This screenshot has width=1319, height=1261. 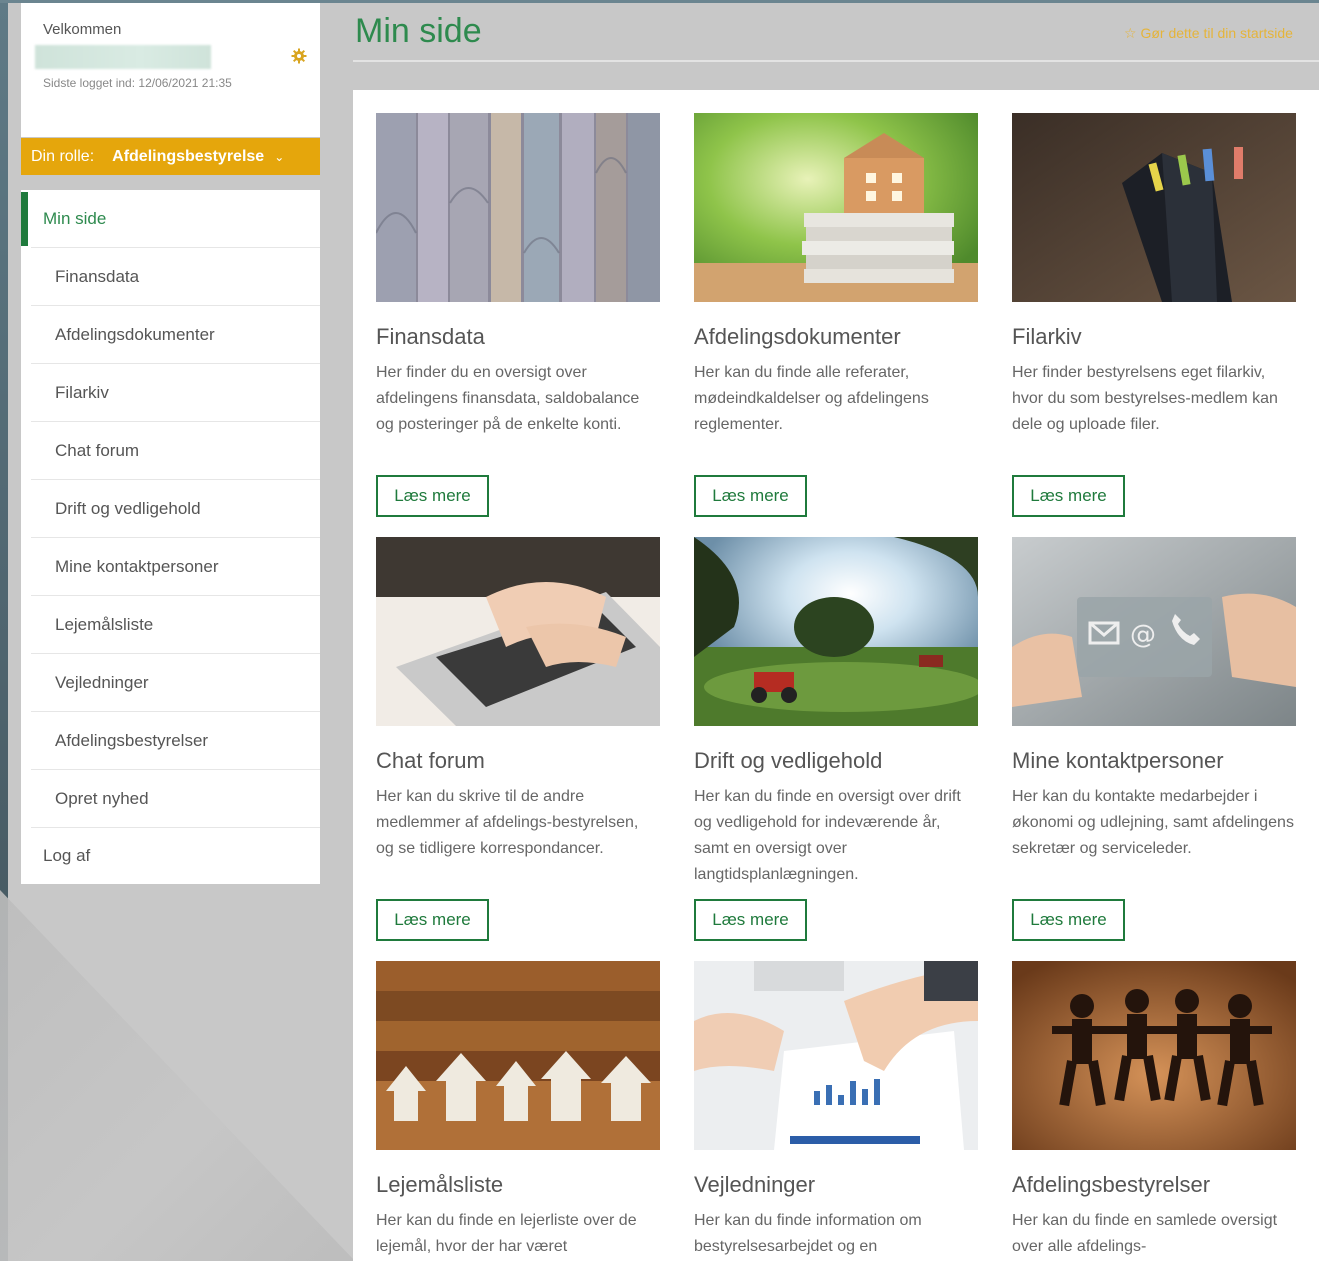 What do you see at coordinates (170, 799) in the screenshot?
I see `sidebar-item-opret-nyhed: Opret nyhed` at bounding box center [170, 799].